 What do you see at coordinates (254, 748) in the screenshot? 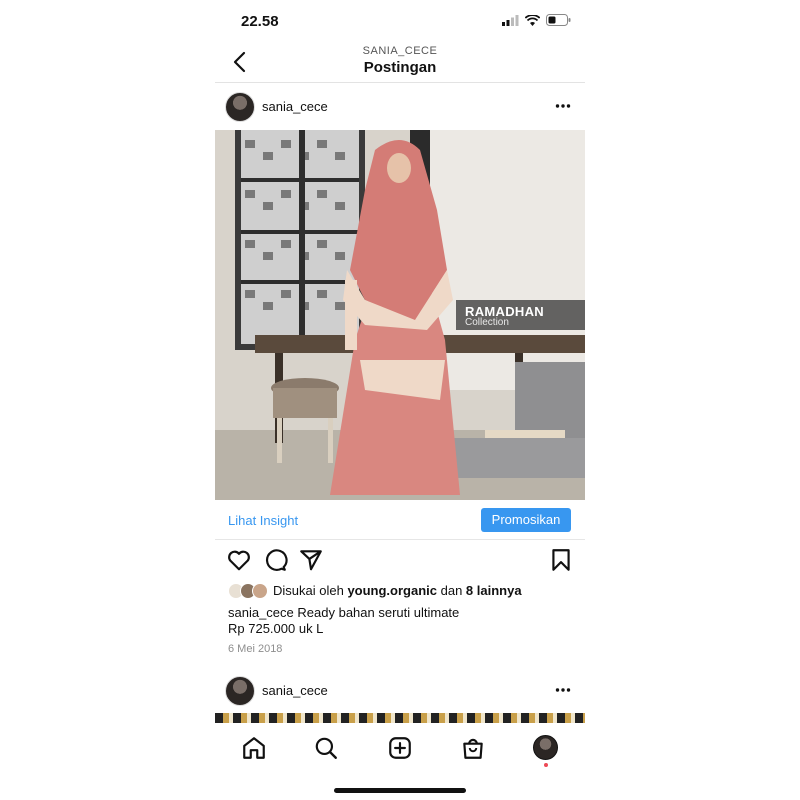
I see `home-icon` at bounding box center [254, 748].